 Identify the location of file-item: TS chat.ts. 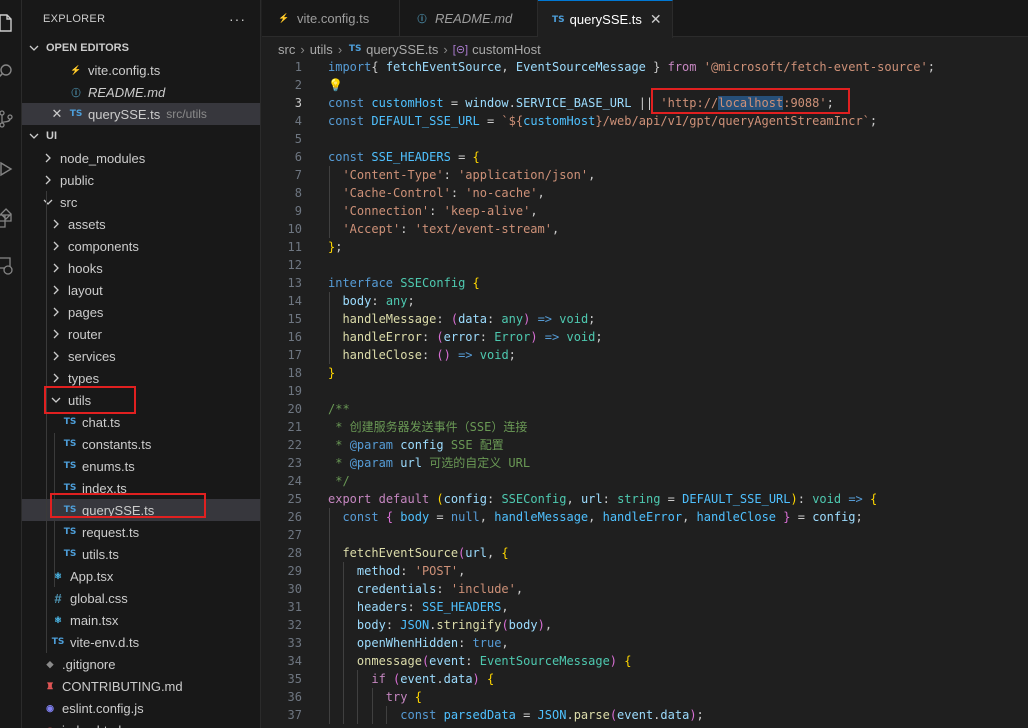
(141, 422).